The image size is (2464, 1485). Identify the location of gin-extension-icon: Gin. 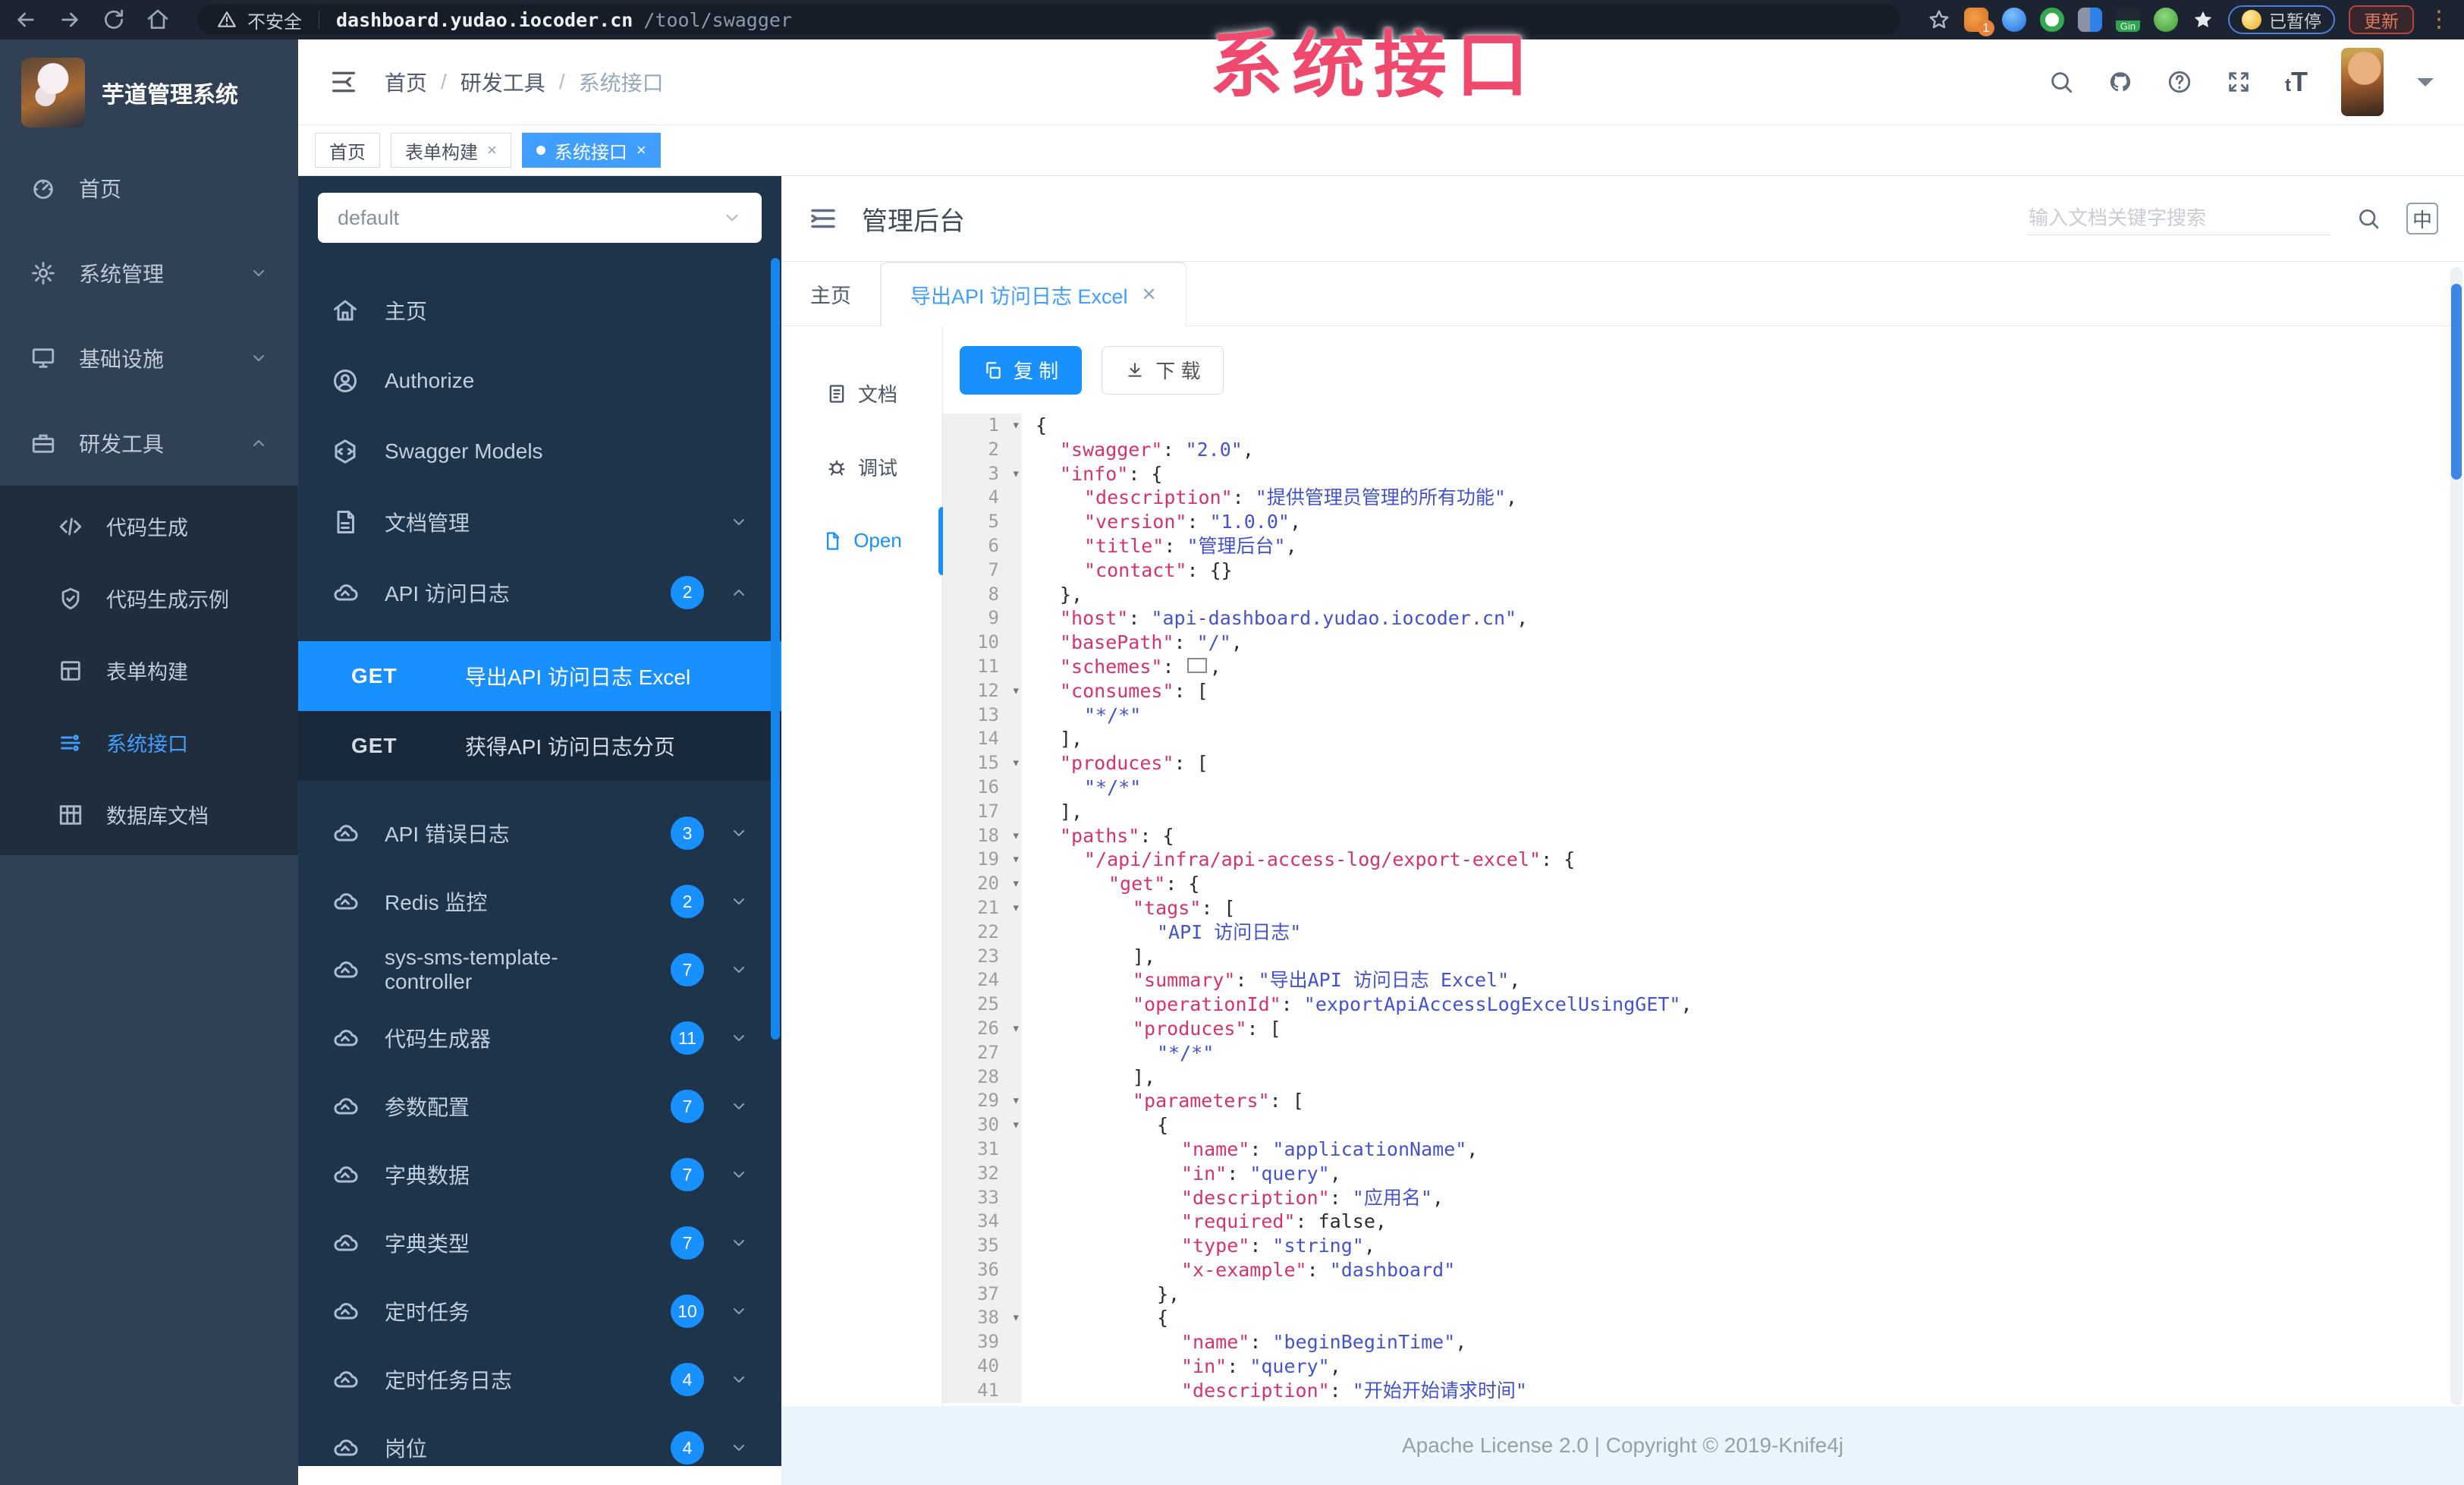
(2128, 20).